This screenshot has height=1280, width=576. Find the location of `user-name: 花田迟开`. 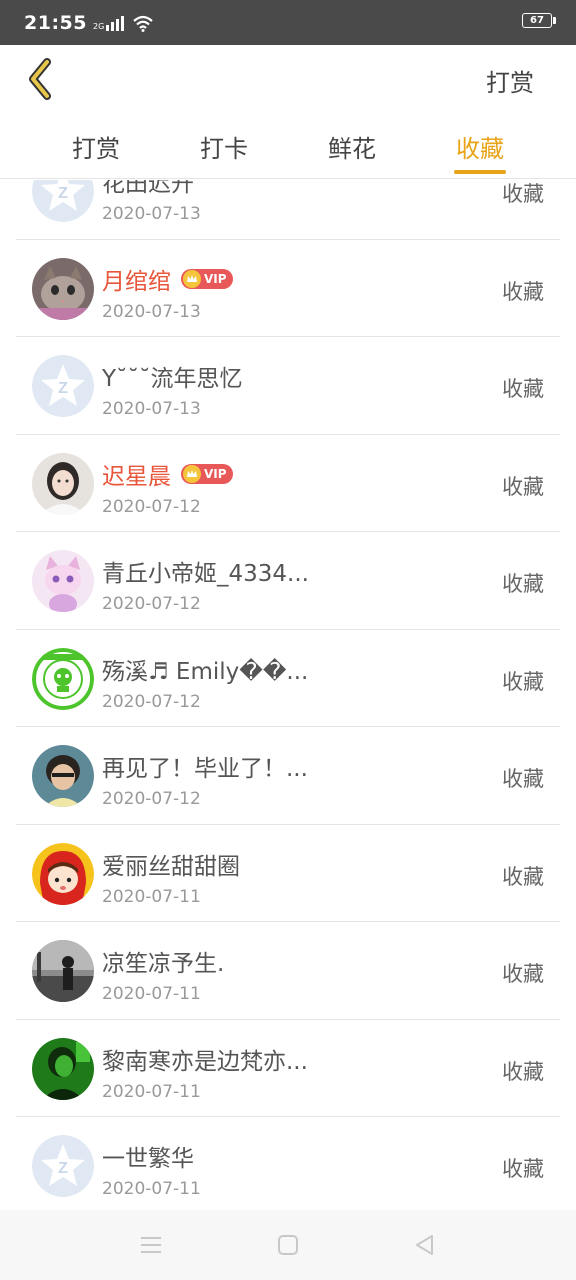

user-name: 花田迟开 is located at coordinates (148, 188).